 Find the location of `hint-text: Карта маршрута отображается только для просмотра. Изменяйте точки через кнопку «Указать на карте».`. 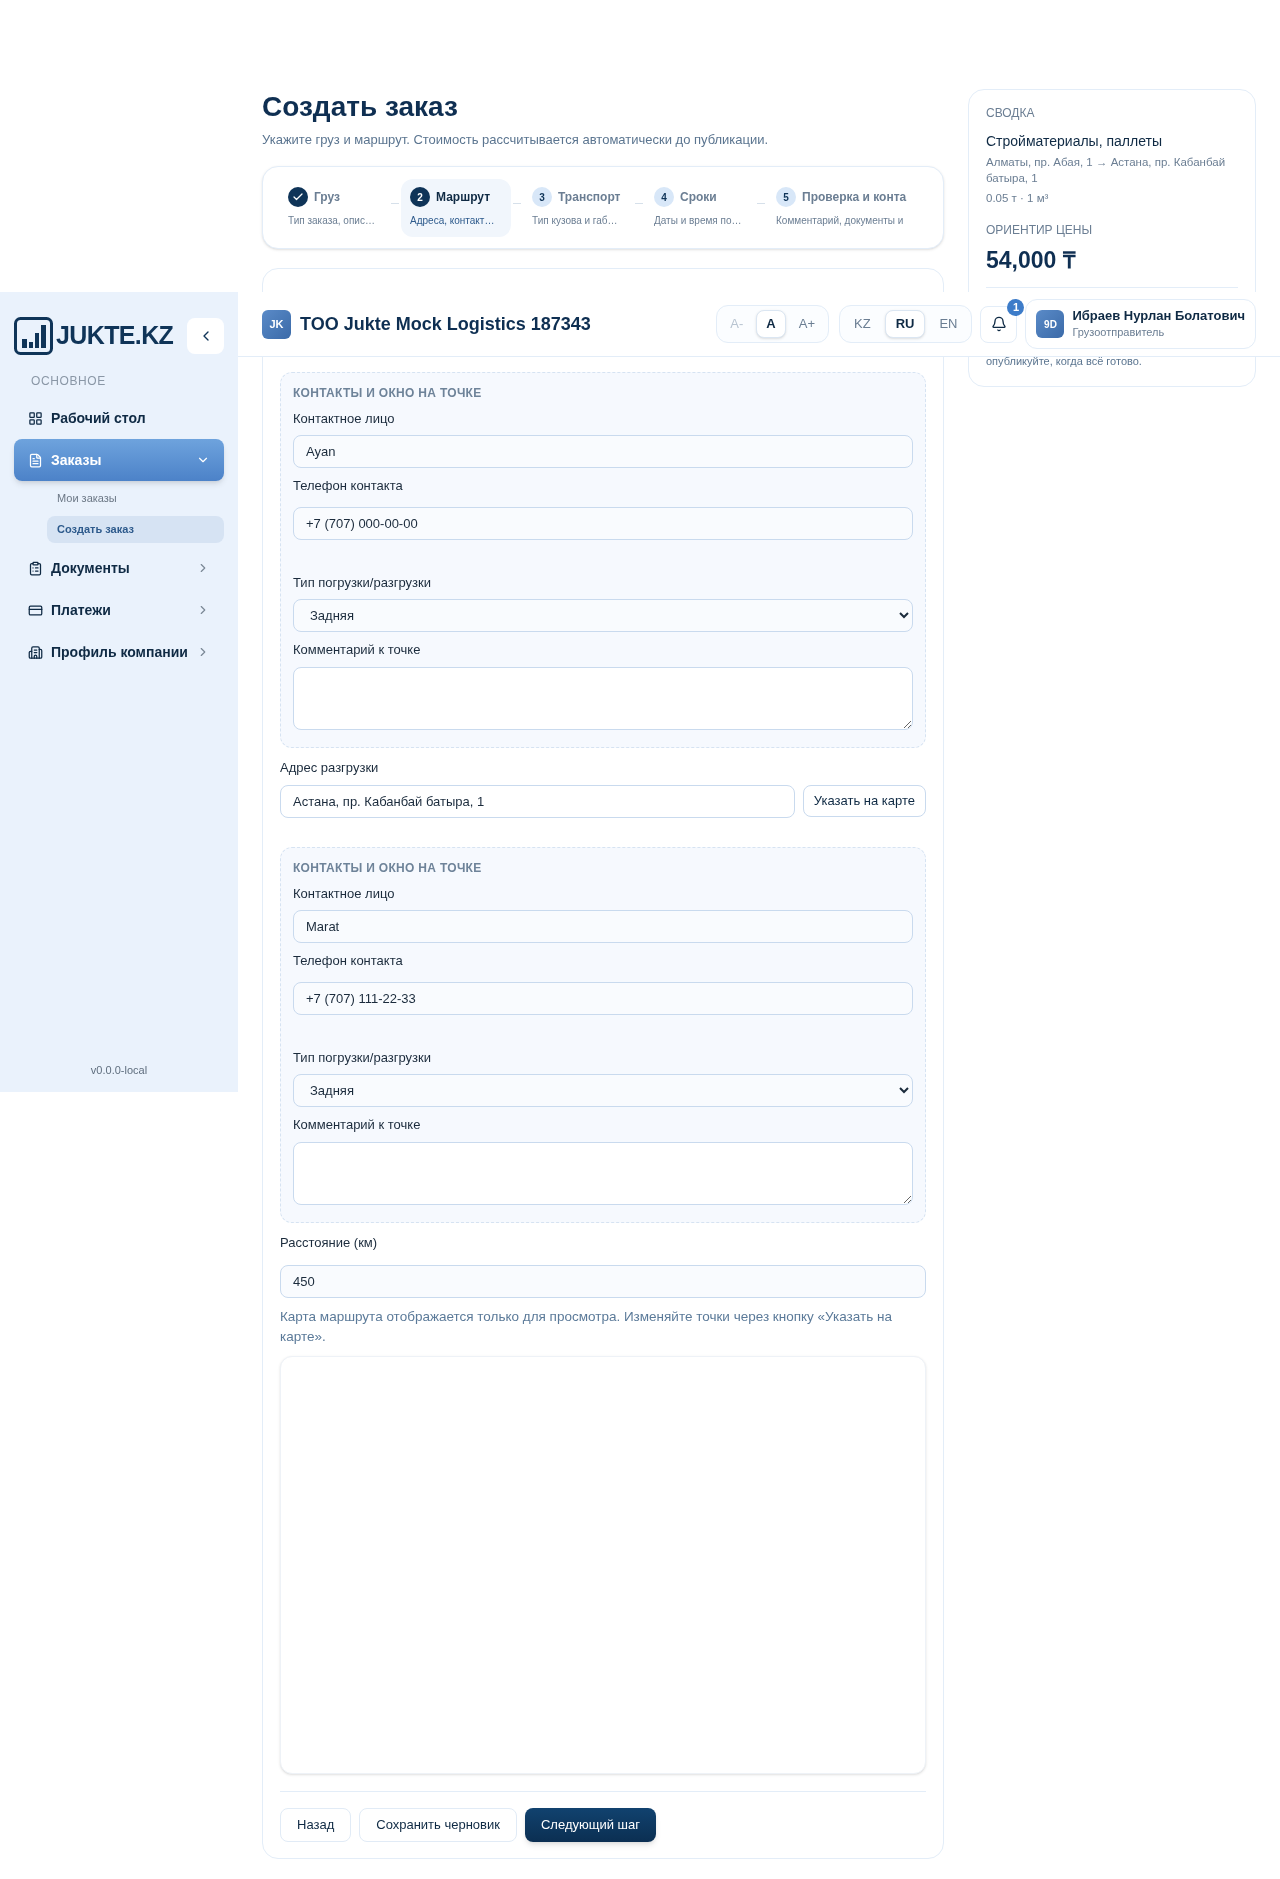

hint-text: Карта маршрута отображается только для просмотра. Изменяйте точки через кнопку «Указать на карте». is located at coordinates (586, 1327).